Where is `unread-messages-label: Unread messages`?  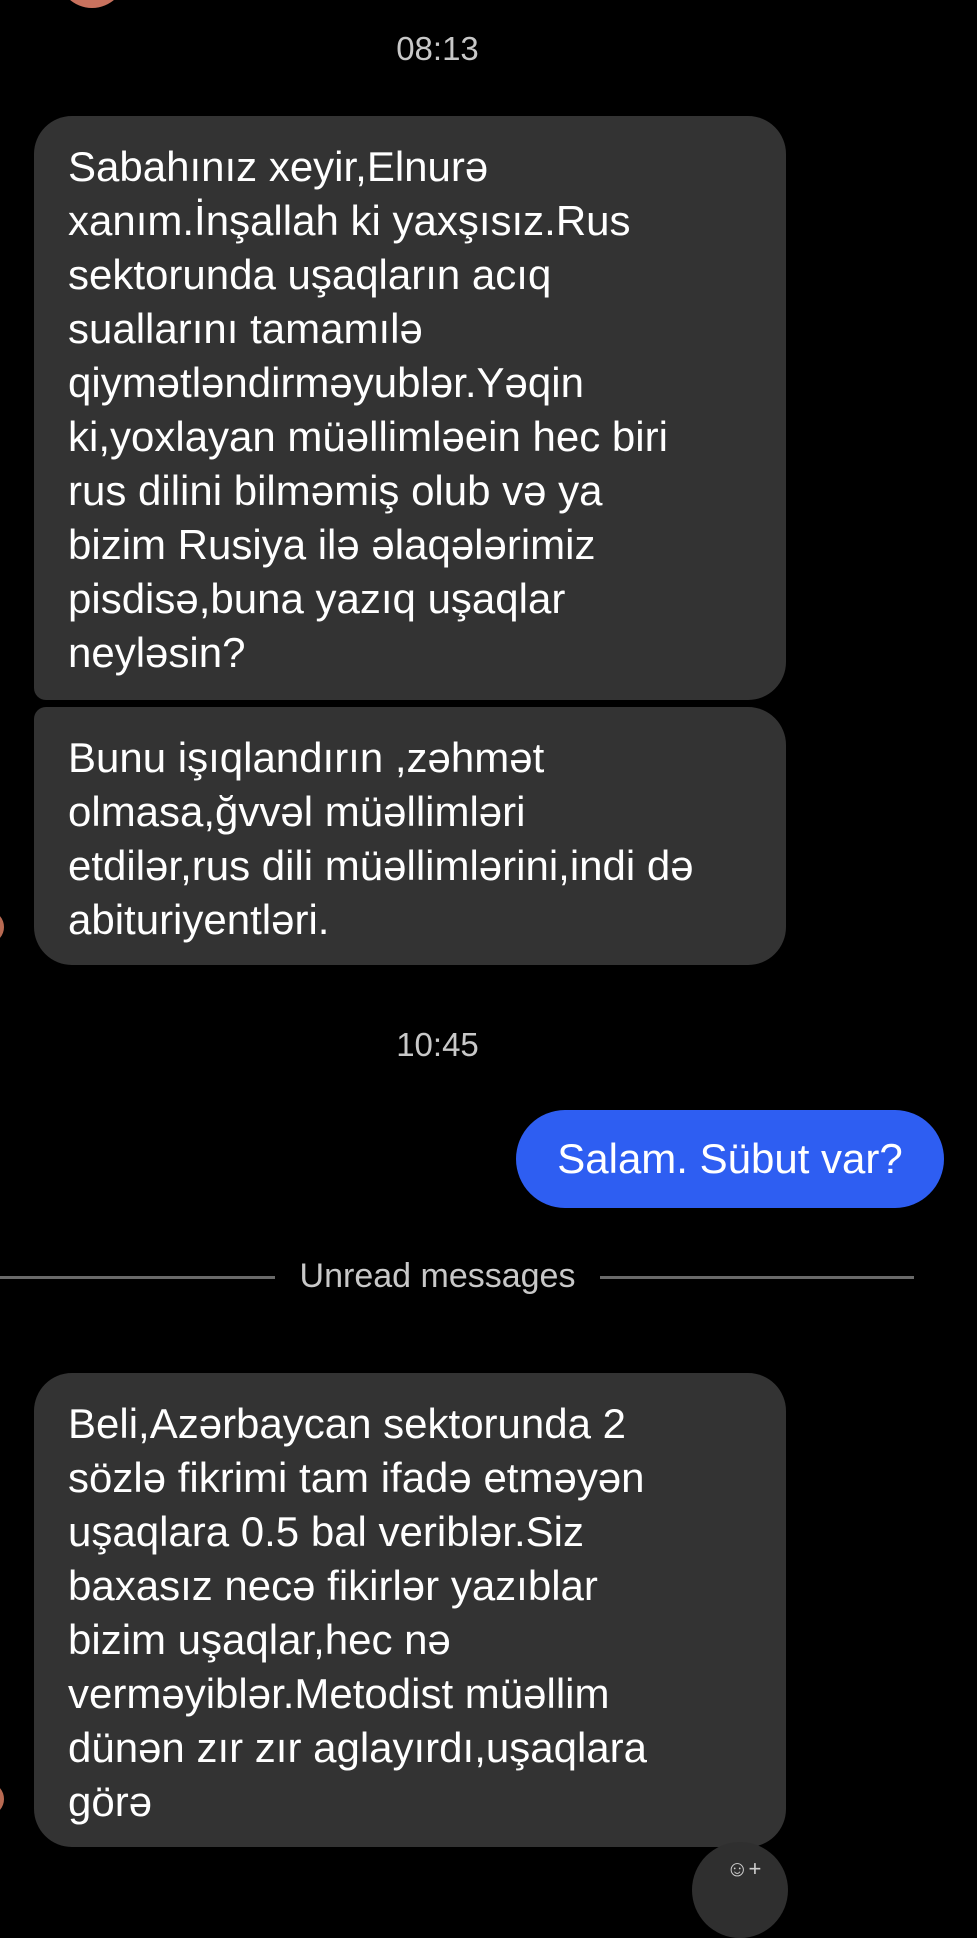 unread-messages-label: Unread messages is located at coordinates (437, 1276).